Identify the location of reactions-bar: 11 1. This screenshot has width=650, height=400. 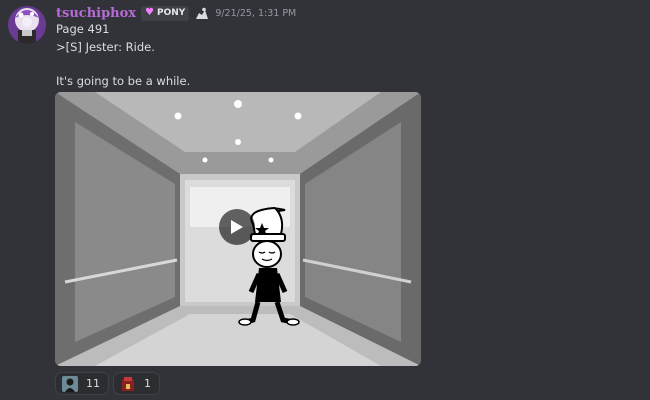
(107, 383).